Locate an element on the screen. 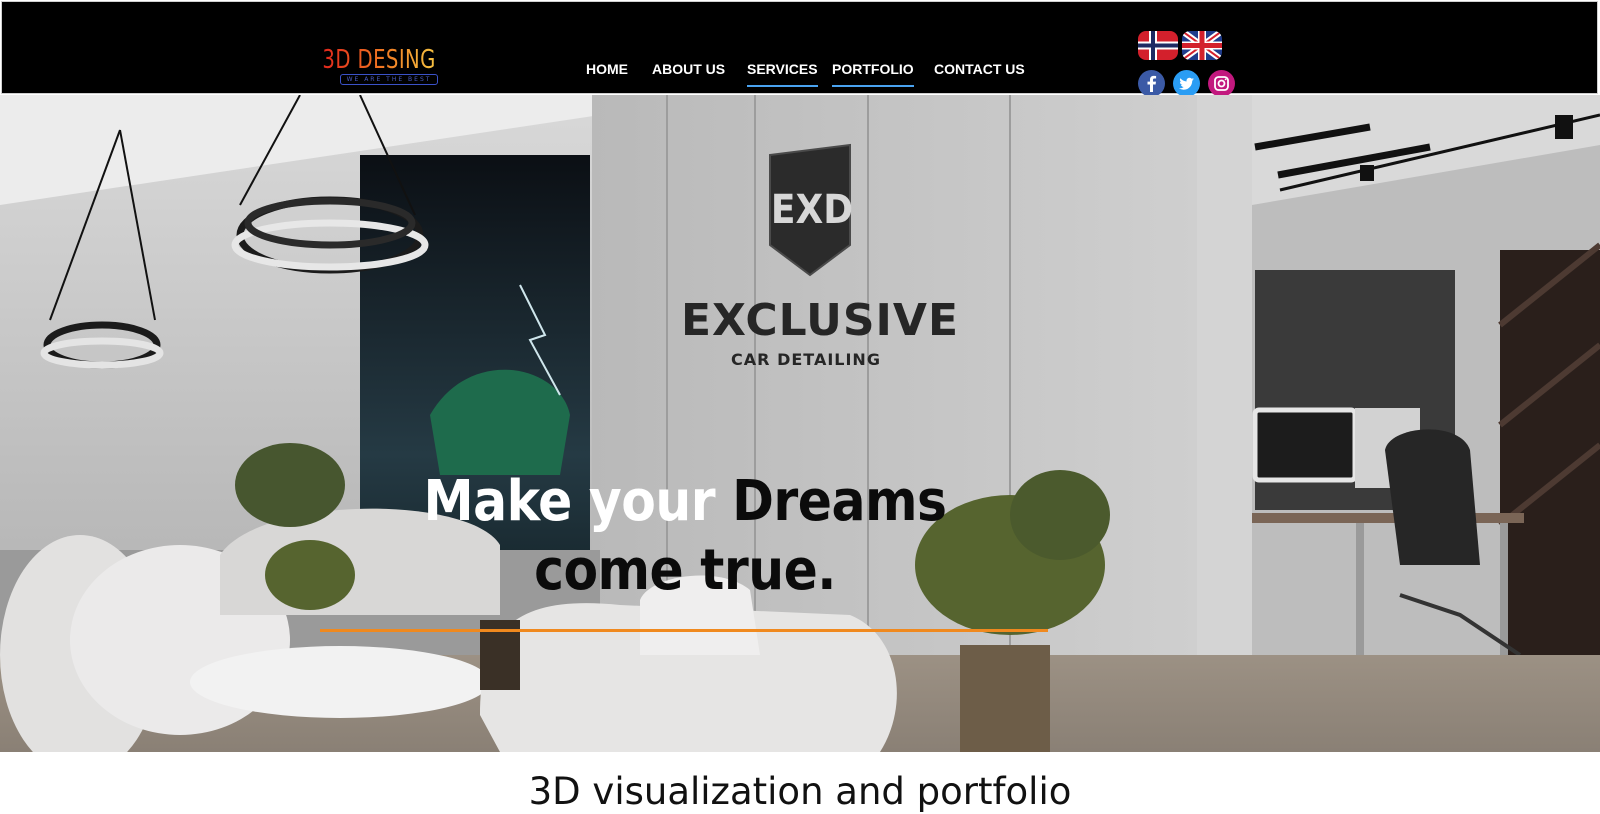 This screenshot has height=814, width=1600. hero-accent-line is located at coordinates (684, 630).